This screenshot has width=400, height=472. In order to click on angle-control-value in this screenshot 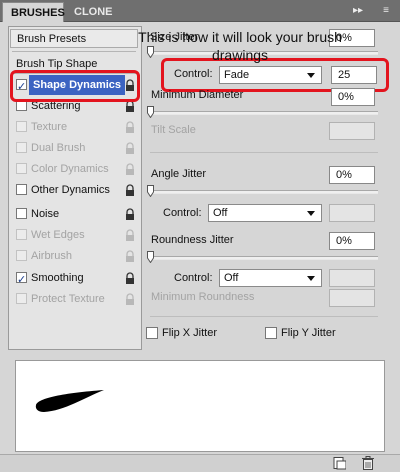, I will do `click(352, 213)`.